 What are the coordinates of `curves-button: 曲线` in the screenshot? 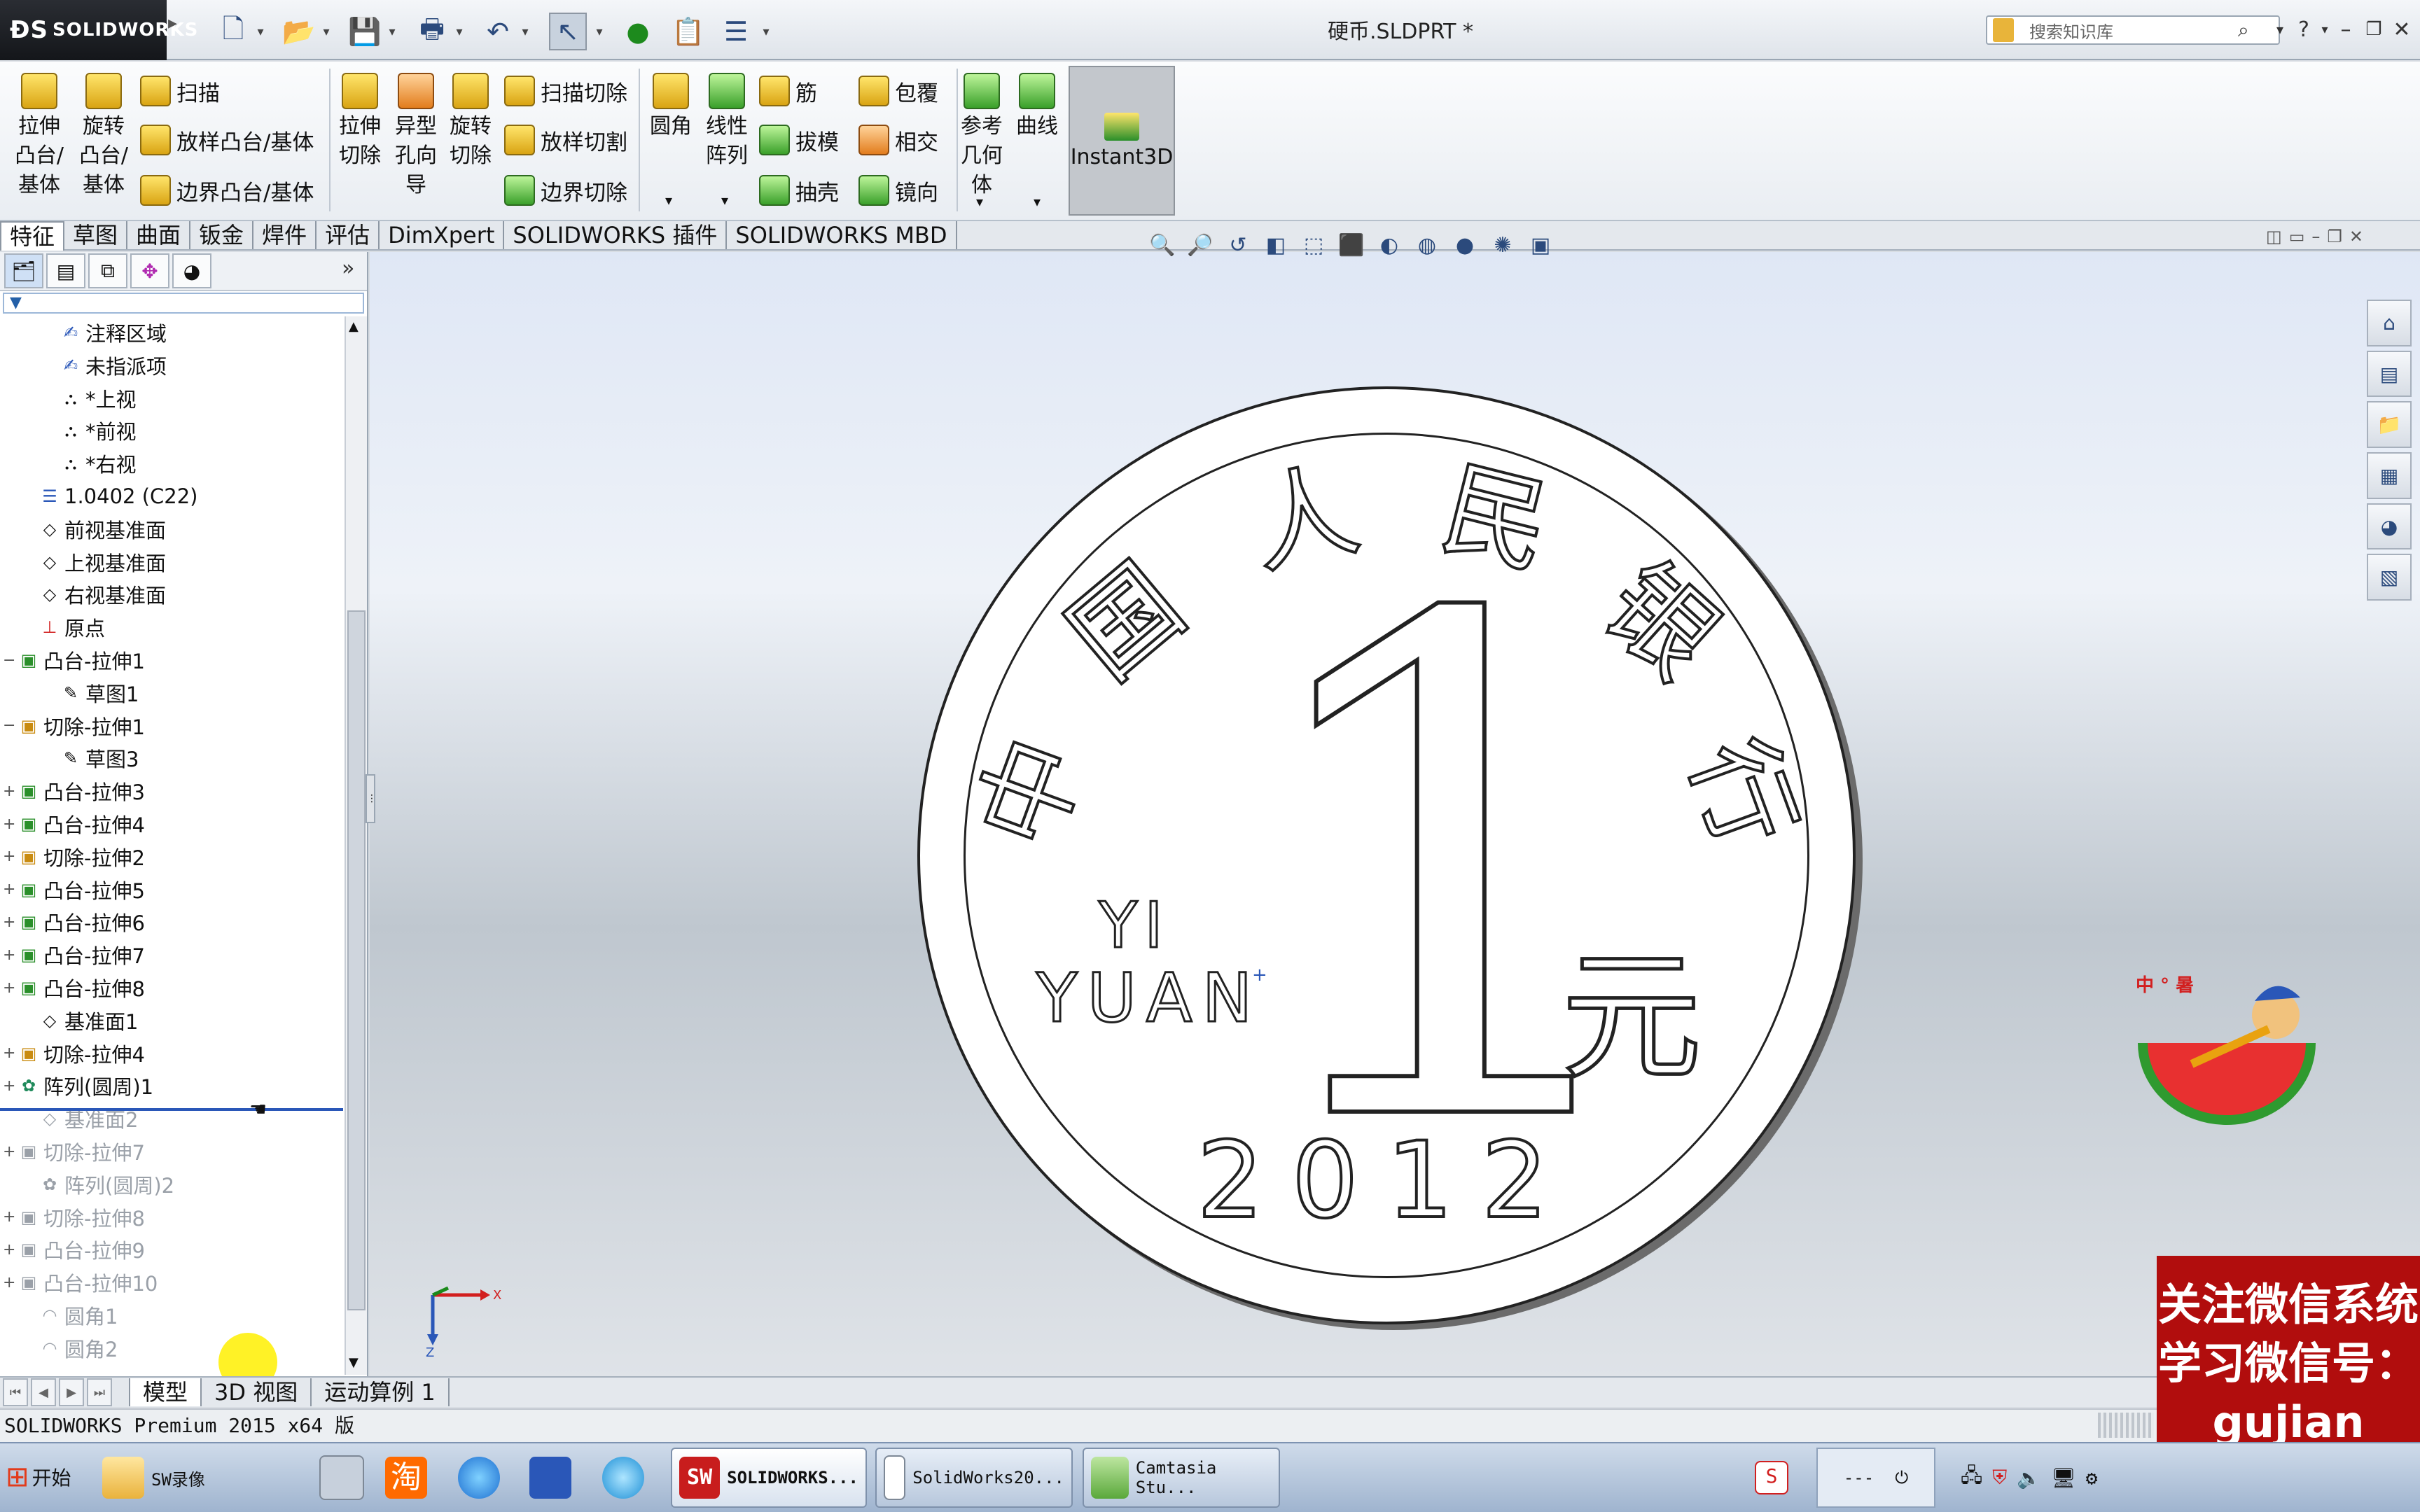 It's located at (1037, 107).